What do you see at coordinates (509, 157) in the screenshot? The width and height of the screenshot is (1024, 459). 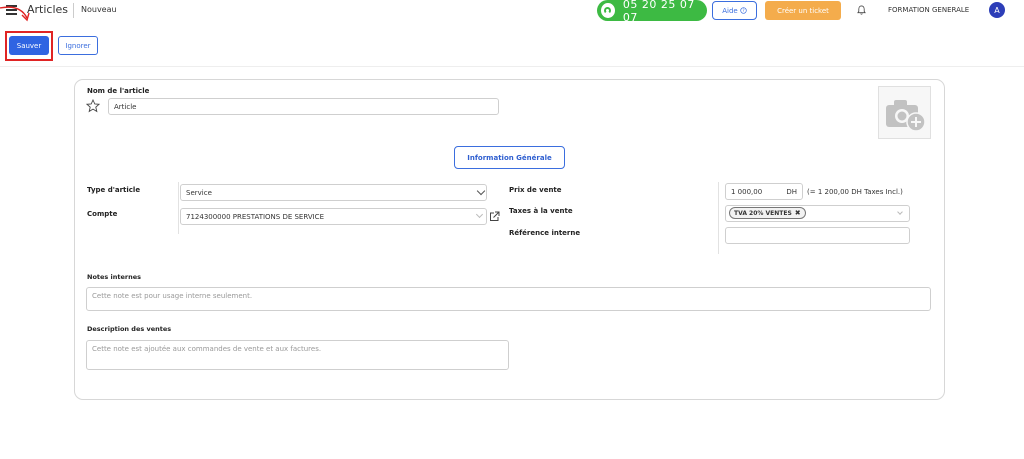 I see `tab-information-generale: Information Générale` at bounding box center [509, 157].